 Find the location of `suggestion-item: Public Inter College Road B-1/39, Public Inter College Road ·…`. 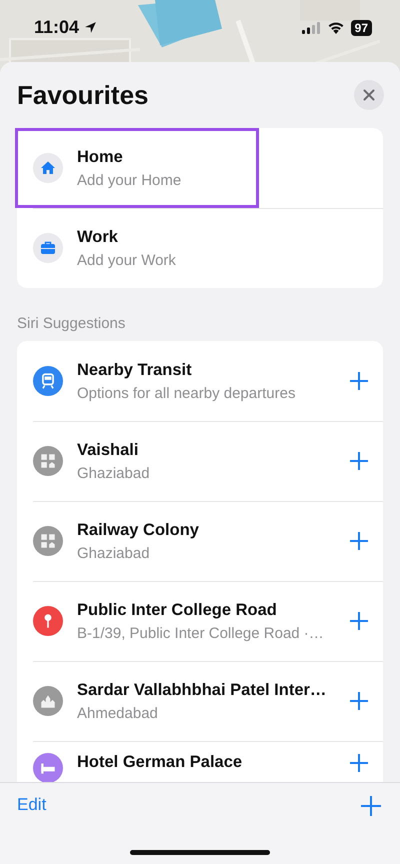

suggestion-item: Public Inter College Road B-1/39, Public Inter College Road ·… is located at coordinates (200, 621).